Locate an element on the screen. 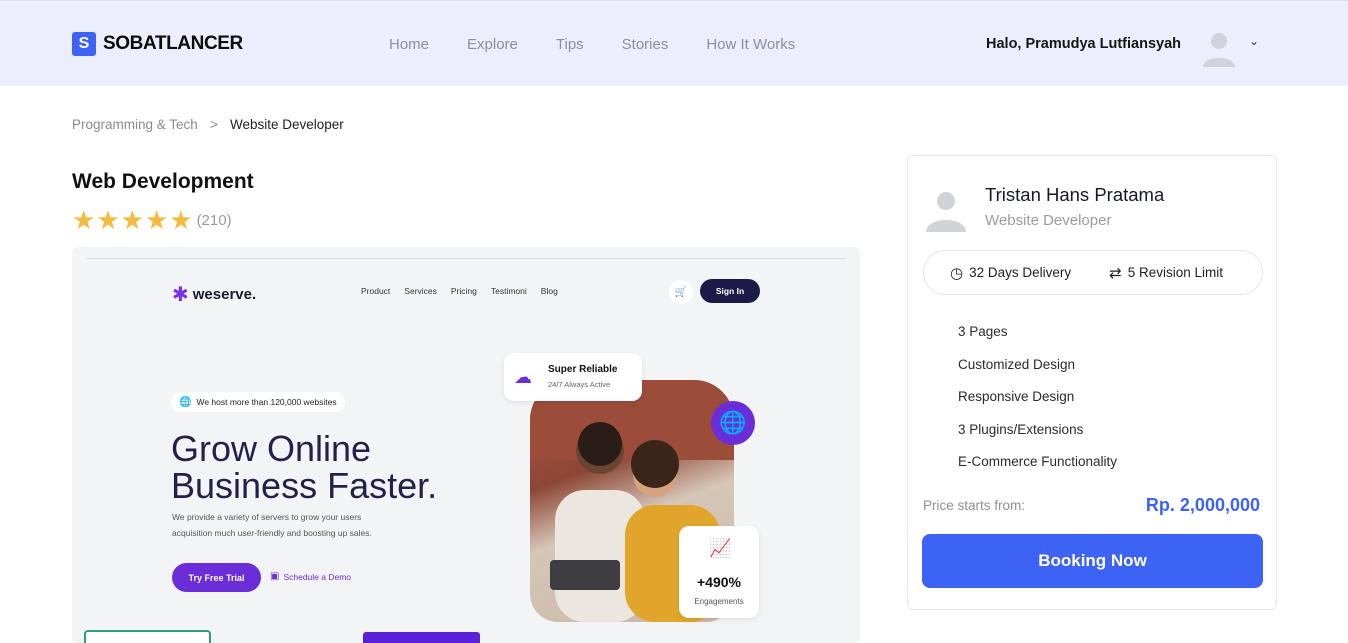  reliable-badge: ☁ Super Reliable 24/7 Always Active is located at coordinates (573, 377).